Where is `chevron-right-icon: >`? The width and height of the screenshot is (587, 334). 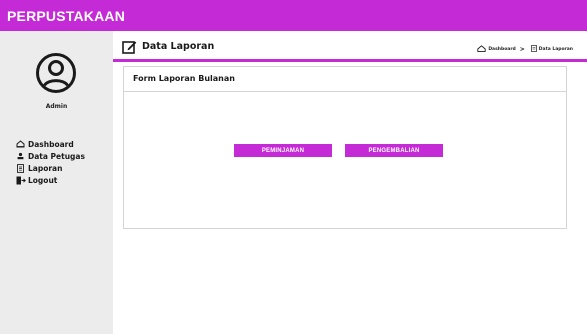 chevron-right-icon: > is located at coordinates (522, 49).